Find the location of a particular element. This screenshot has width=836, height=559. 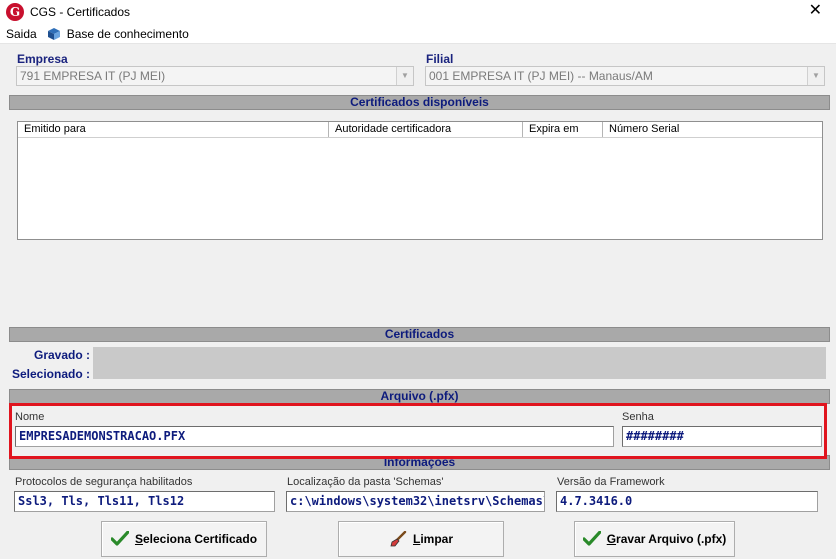

window-title: CGS - Certificados is located at coordinates (80, 12).